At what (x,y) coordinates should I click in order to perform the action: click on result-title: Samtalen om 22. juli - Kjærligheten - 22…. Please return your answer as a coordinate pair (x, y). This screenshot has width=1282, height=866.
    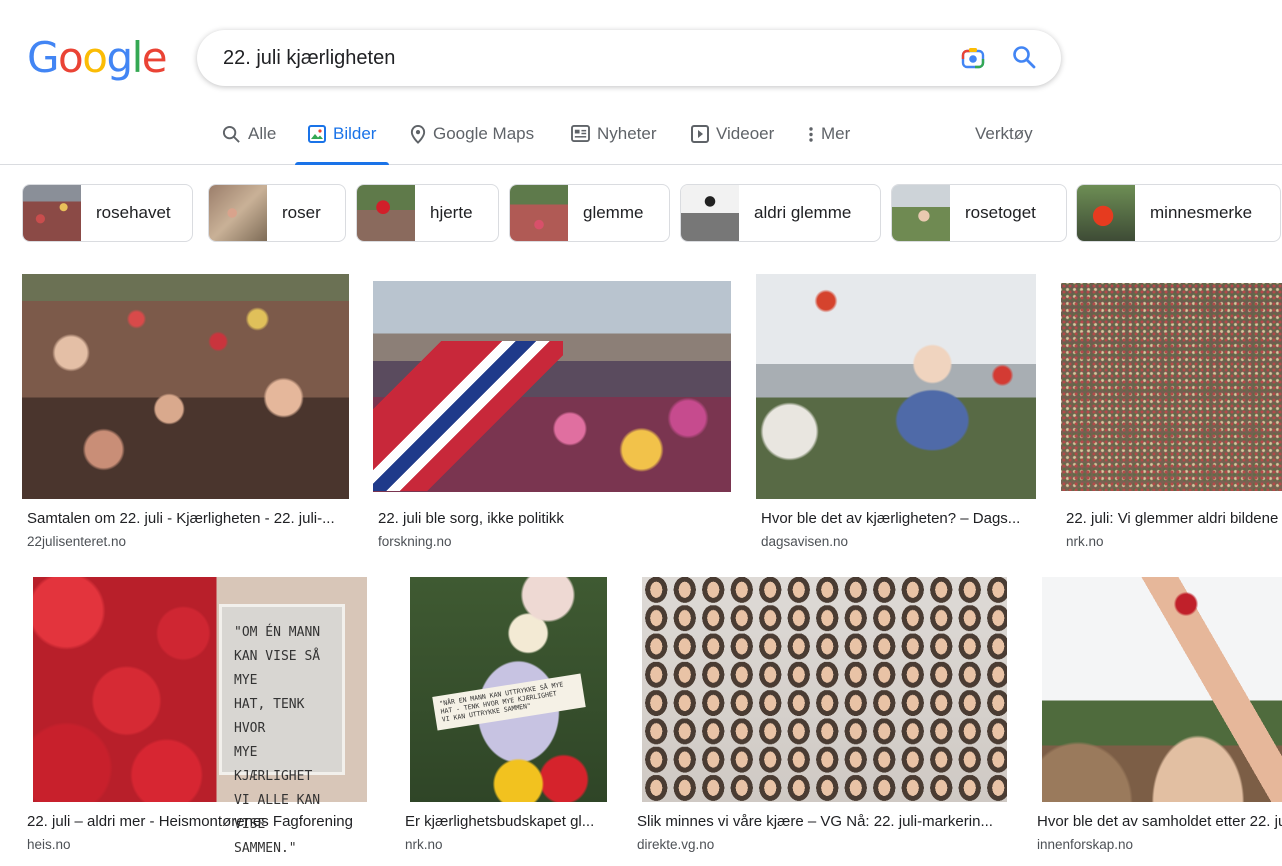
    Looking at the image, I should click on (188, 518).